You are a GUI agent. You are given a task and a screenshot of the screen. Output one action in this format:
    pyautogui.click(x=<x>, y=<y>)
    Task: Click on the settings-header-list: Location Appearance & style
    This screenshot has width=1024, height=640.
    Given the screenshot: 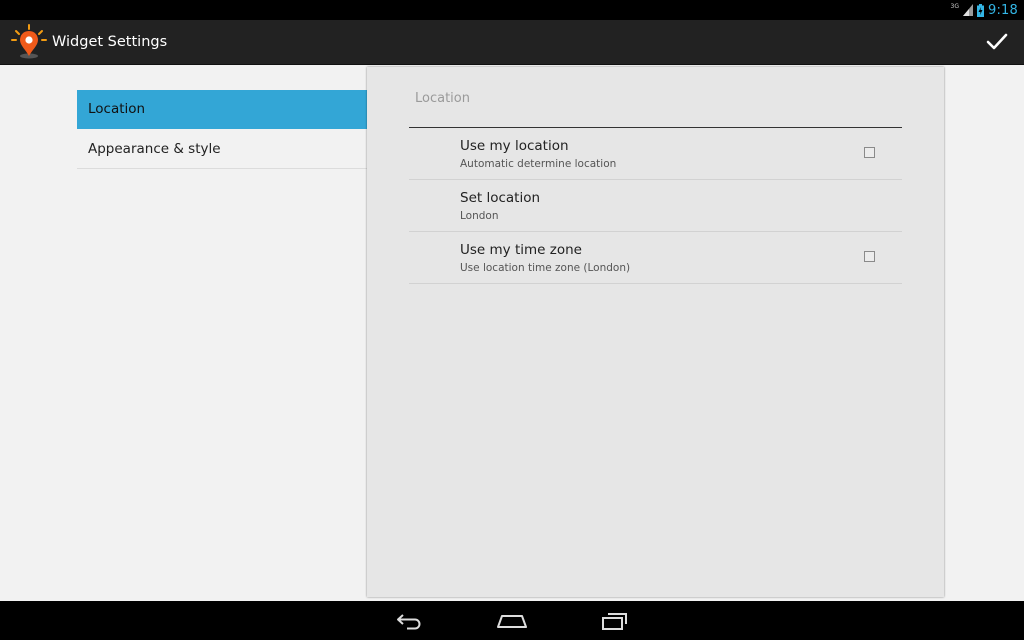 What is the action you would take?
    pyautogui.click(x=222, y=129)
    